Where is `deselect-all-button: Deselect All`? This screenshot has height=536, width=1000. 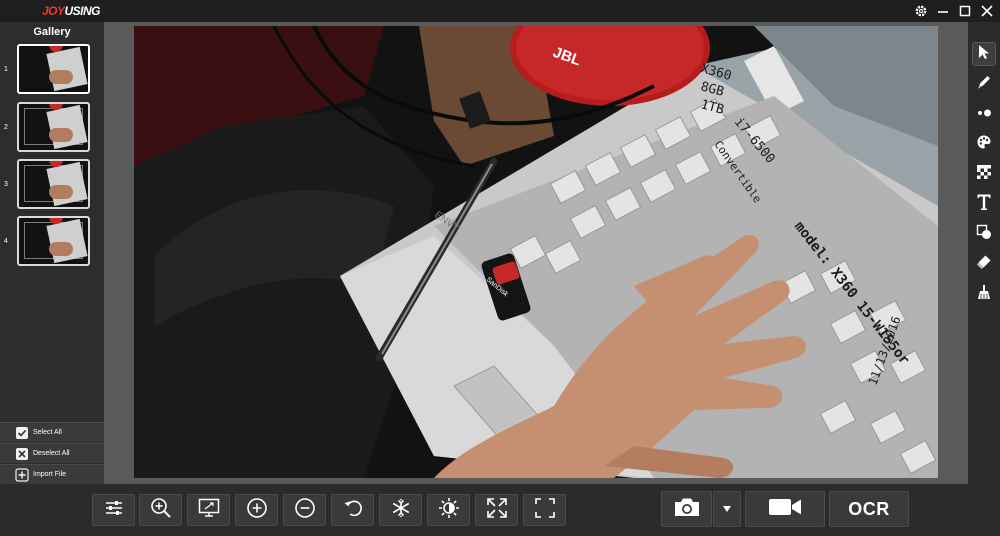
deselect-all-button: Deselect All is located at coordinates (52, 453).